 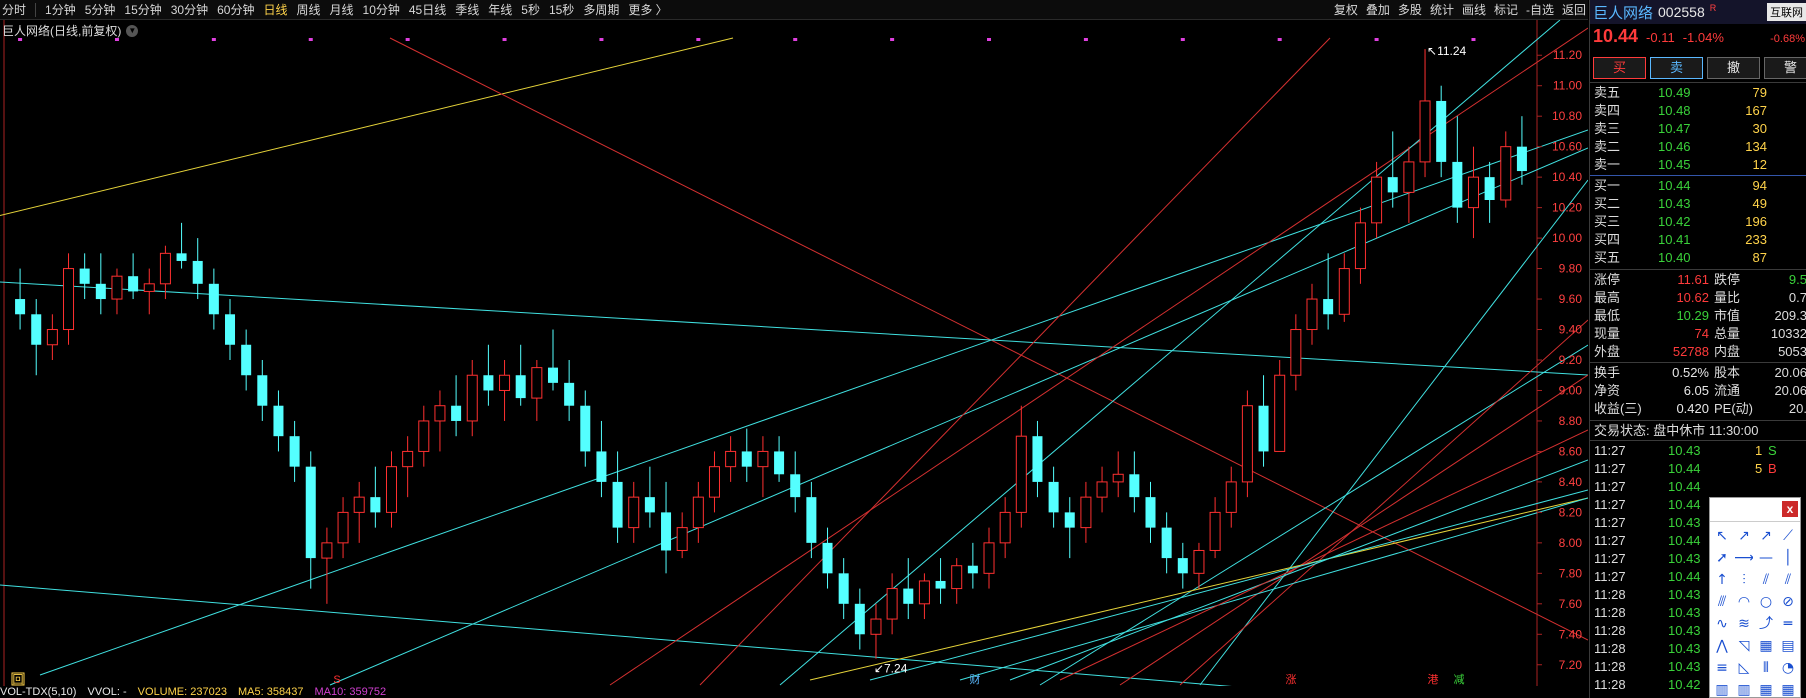 What do you see at coordinates (1788, 688) in the screenshot?
I see `bars-grid-alt-icon: ▦` at bounding box center [1788, 688].